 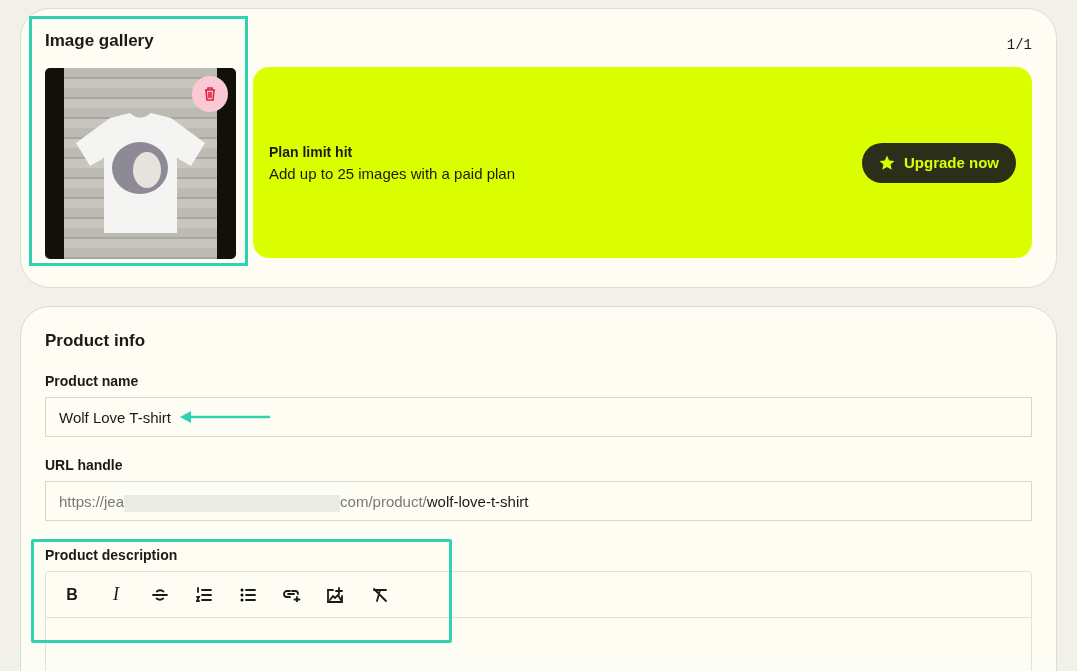 I want to click on section-title: Product info, so click(x=96, y=341).